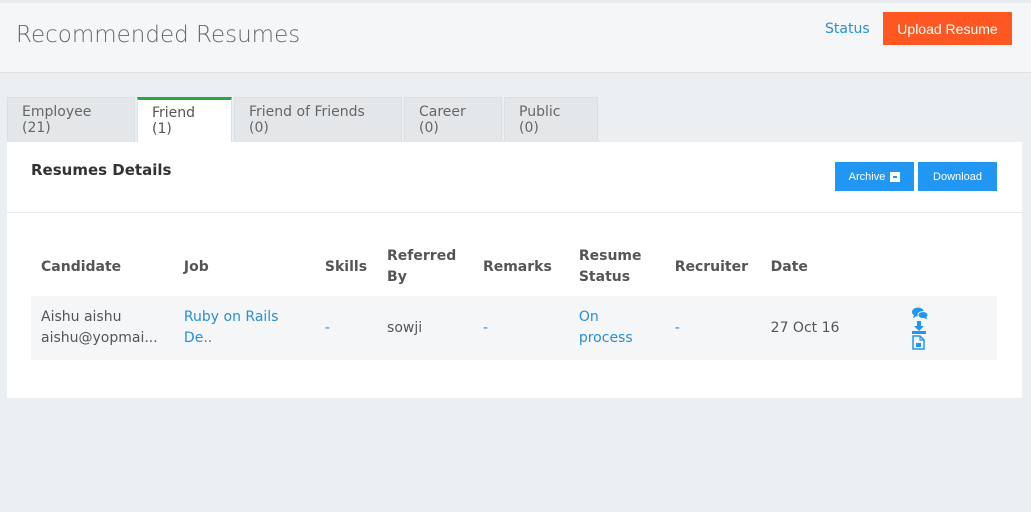  Describe the element at coordinates (318, 119) in the screenshot. I see `tab-friend-of-friends: Friend of Friends (0)` at that location.